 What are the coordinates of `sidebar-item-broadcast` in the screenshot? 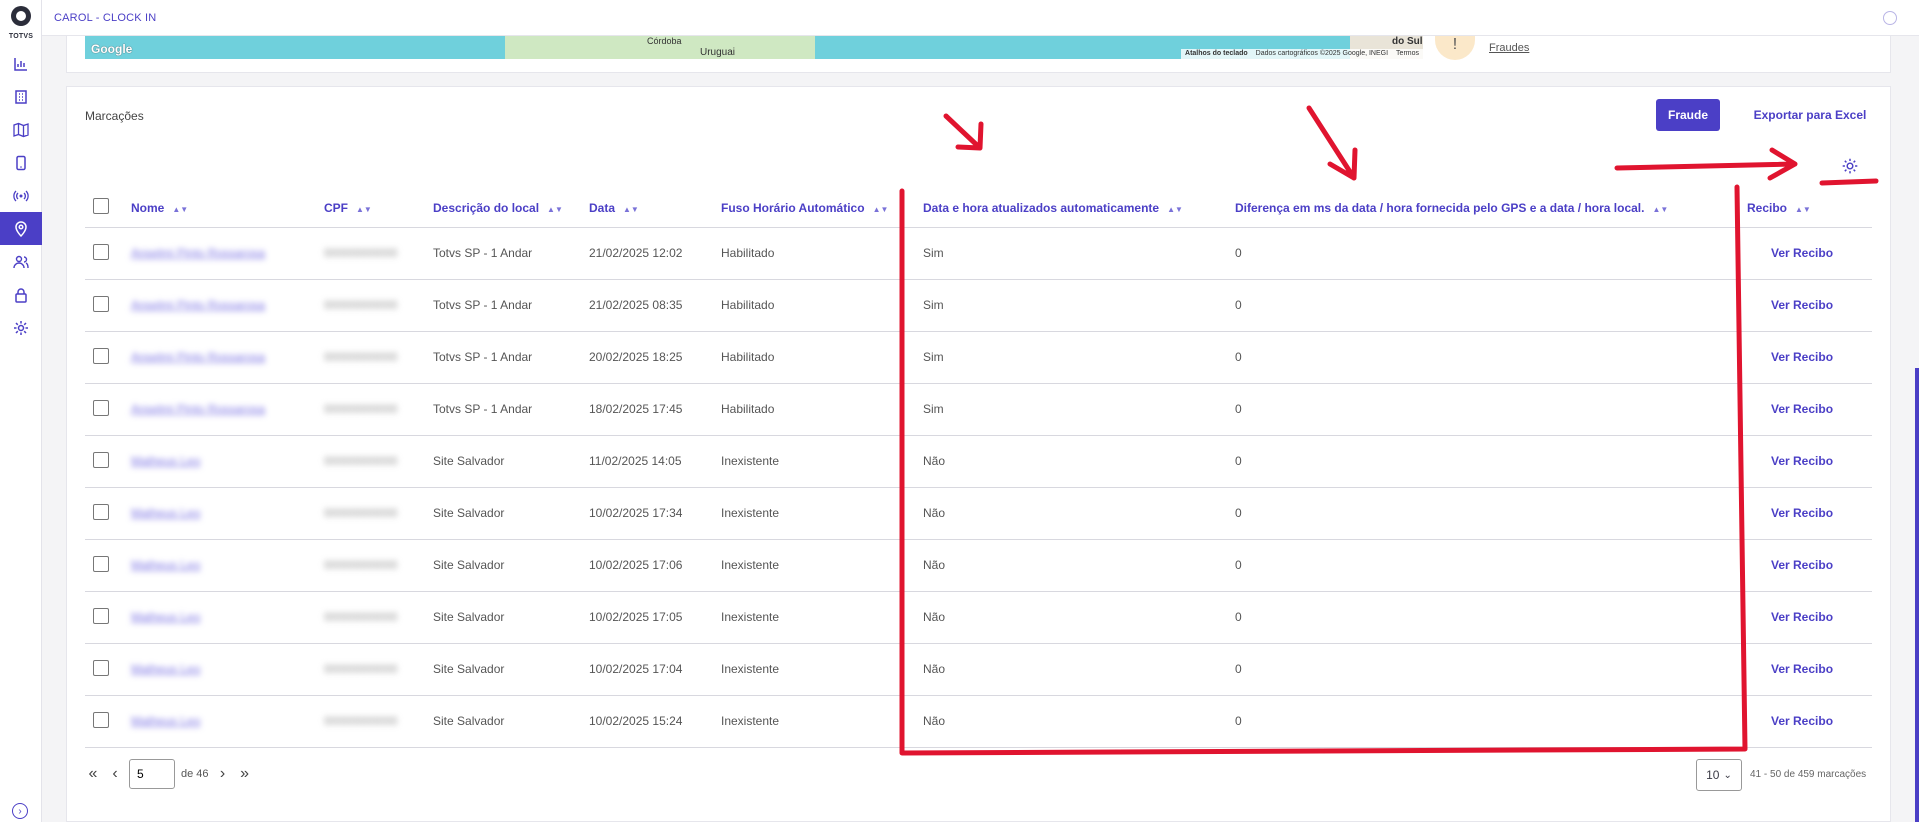 It's located at (21, 195).